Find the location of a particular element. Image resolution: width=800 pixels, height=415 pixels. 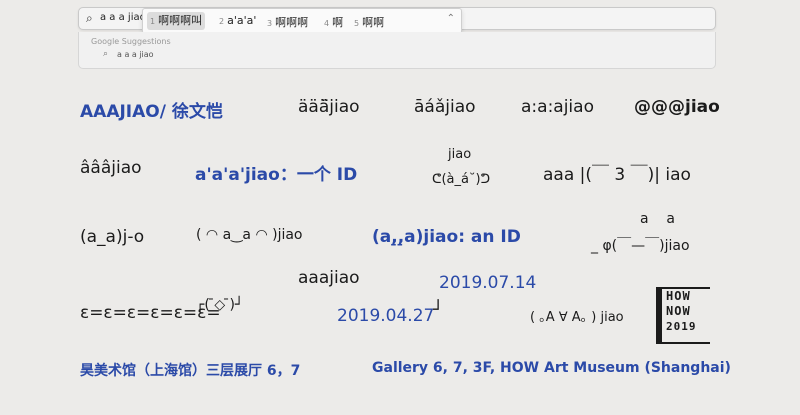

name-variant: ( ◠ a‿a ◠ )jiao is located at coordinates (249, 235).